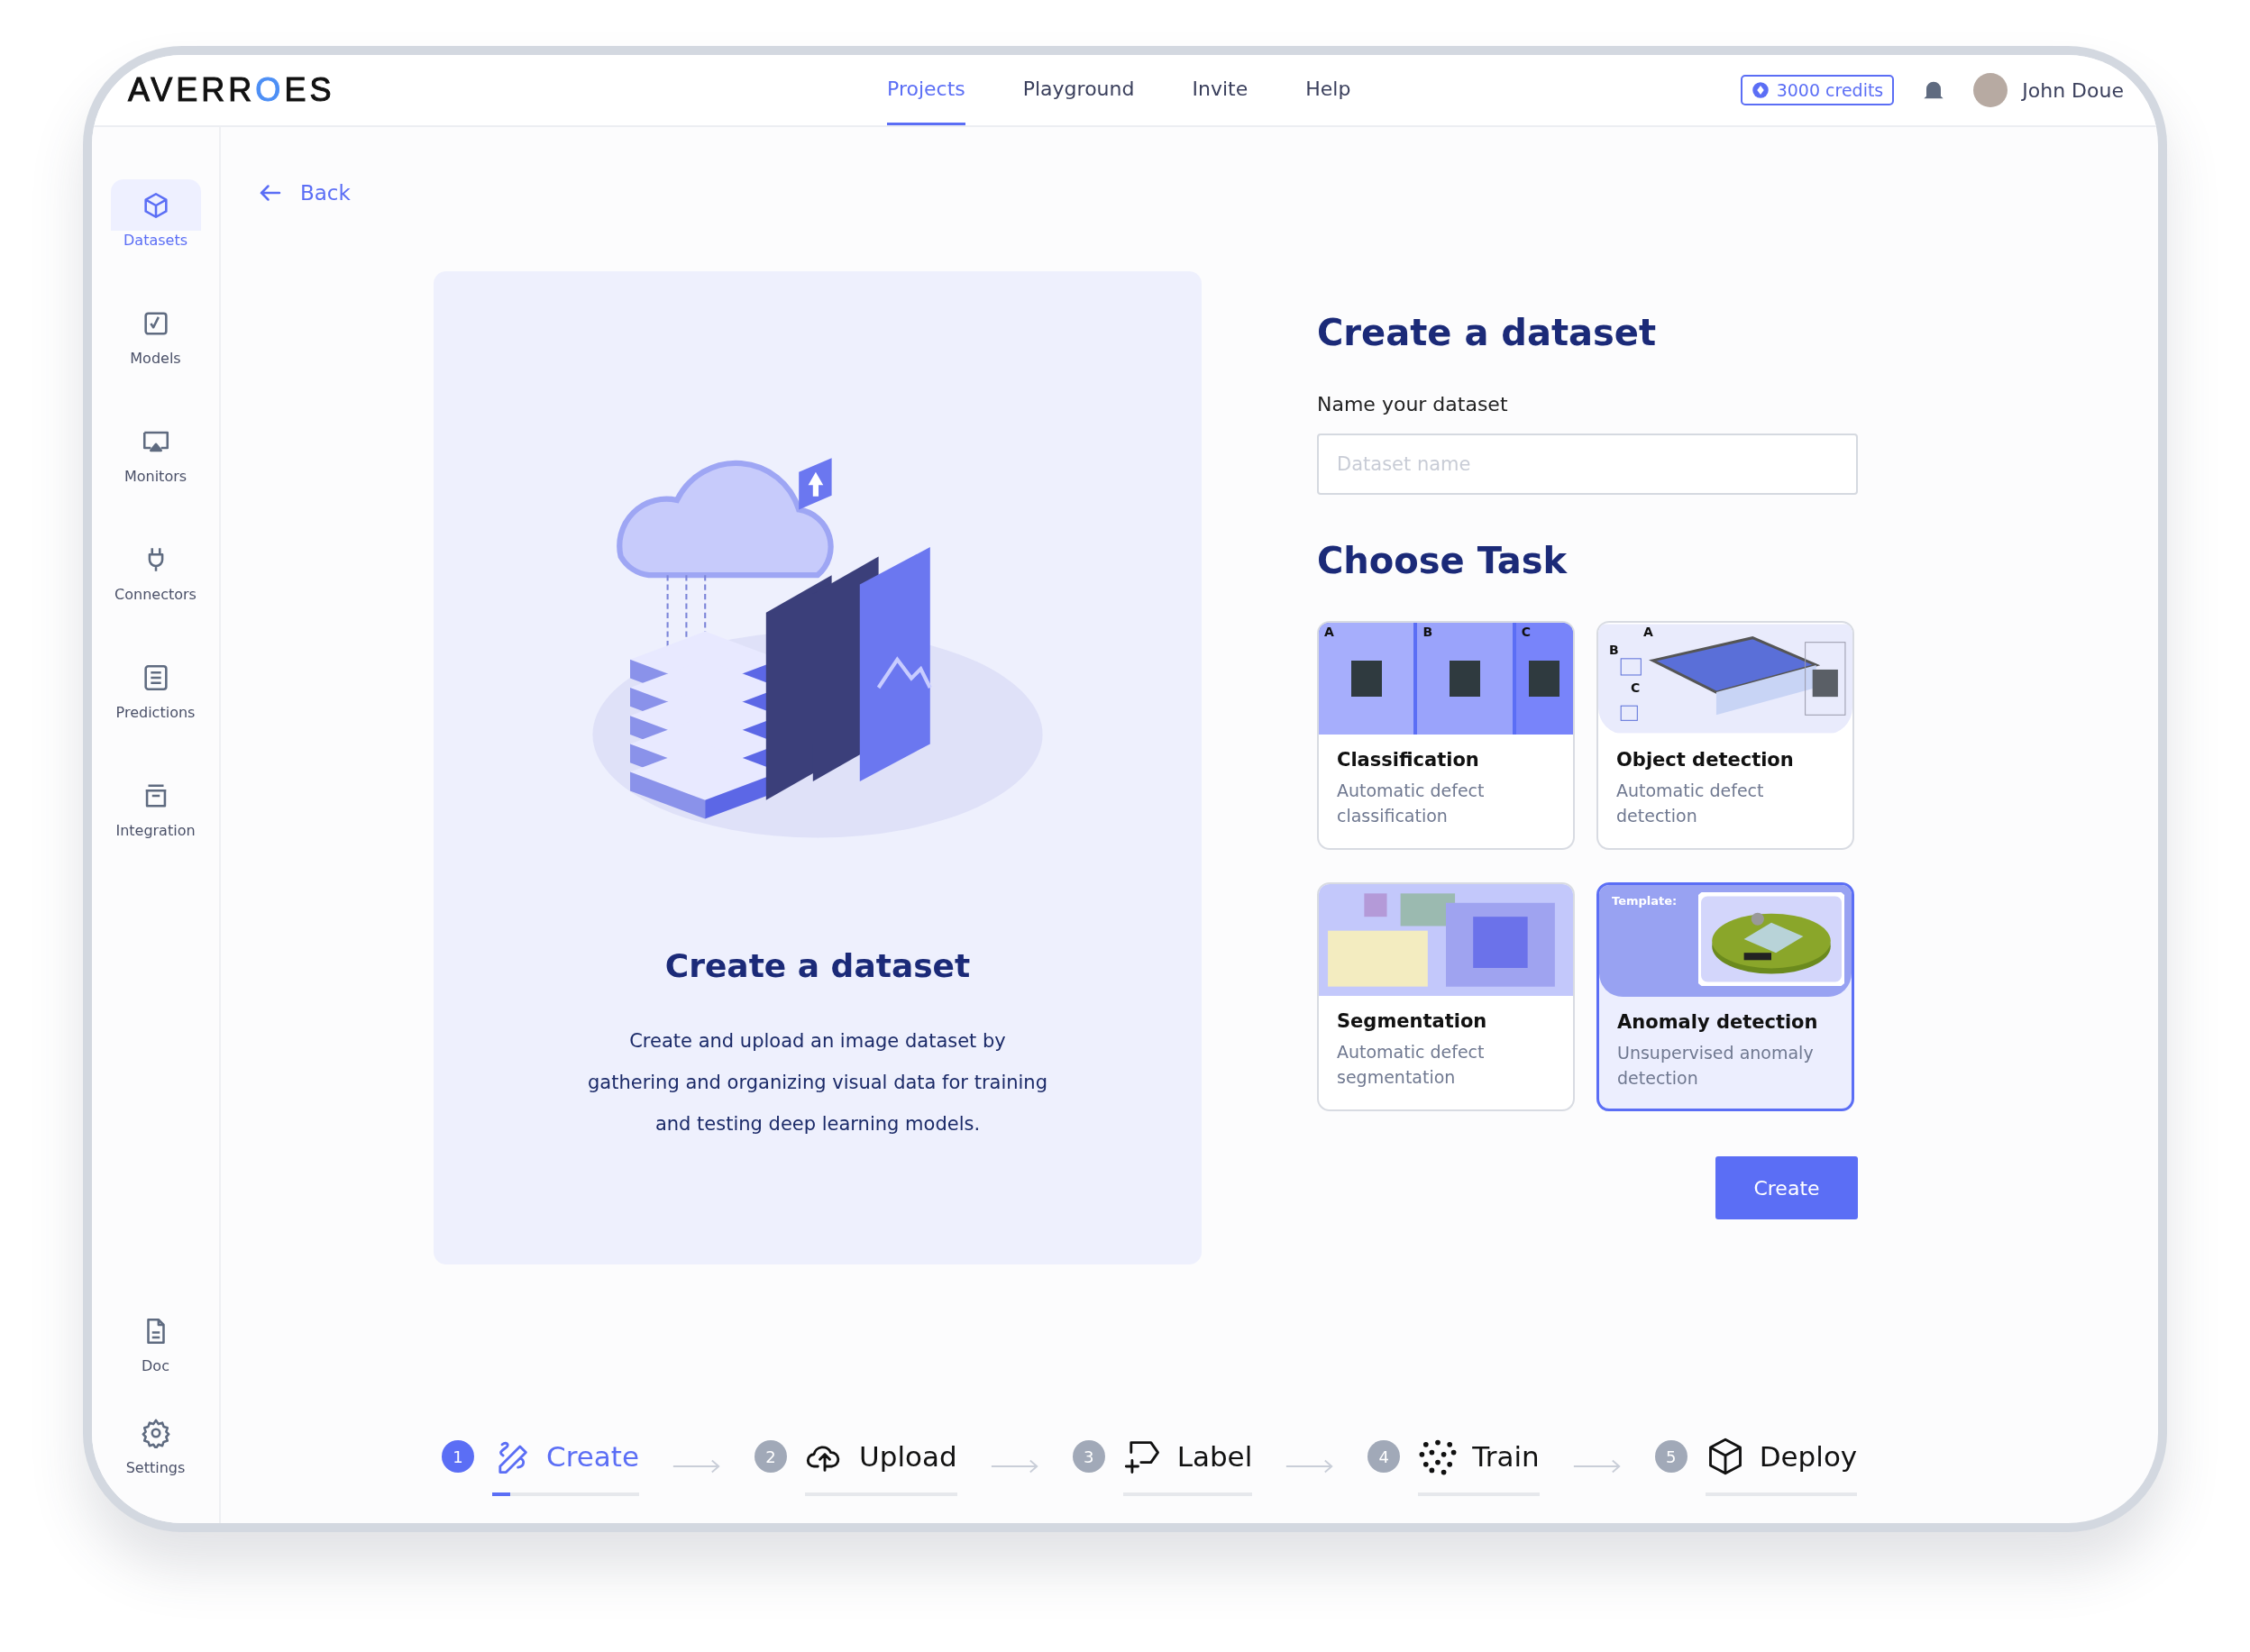 Image resolution: width=2250 pixels, height=1652 pixels. I want to click on template-label: Template:, so click(1645, 901).